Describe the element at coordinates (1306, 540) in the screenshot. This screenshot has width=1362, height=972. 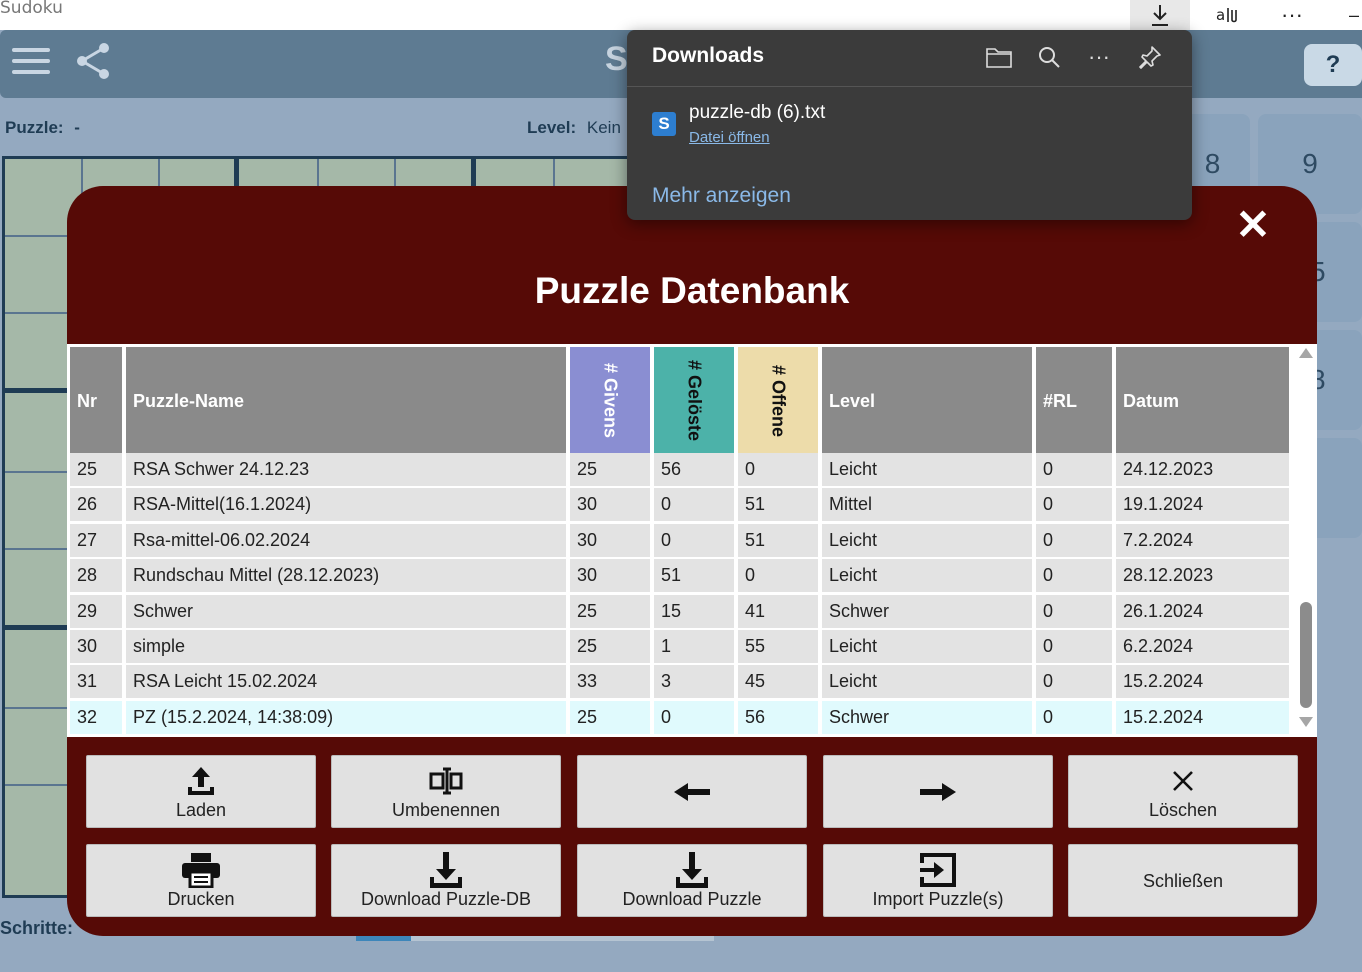
I see `table-scrollbar` at that location.